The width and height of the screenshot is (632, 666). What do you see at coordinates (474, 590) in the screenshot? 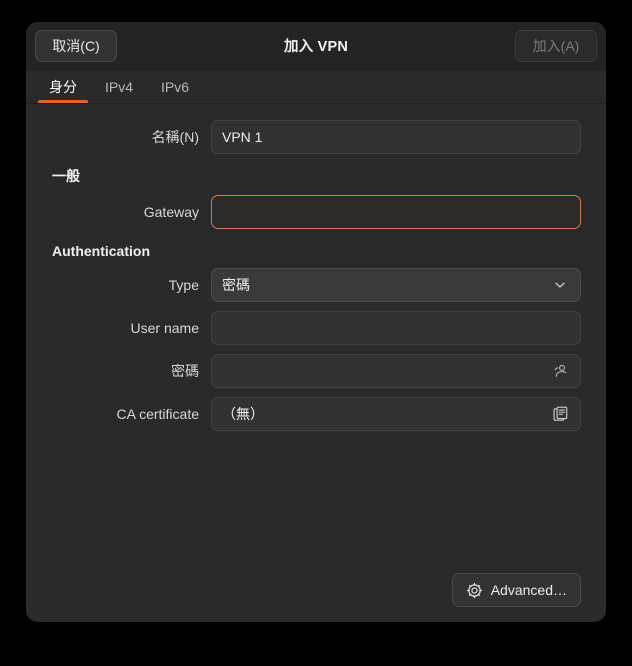
I see `gear-icon` at bounding box center [474, 590].